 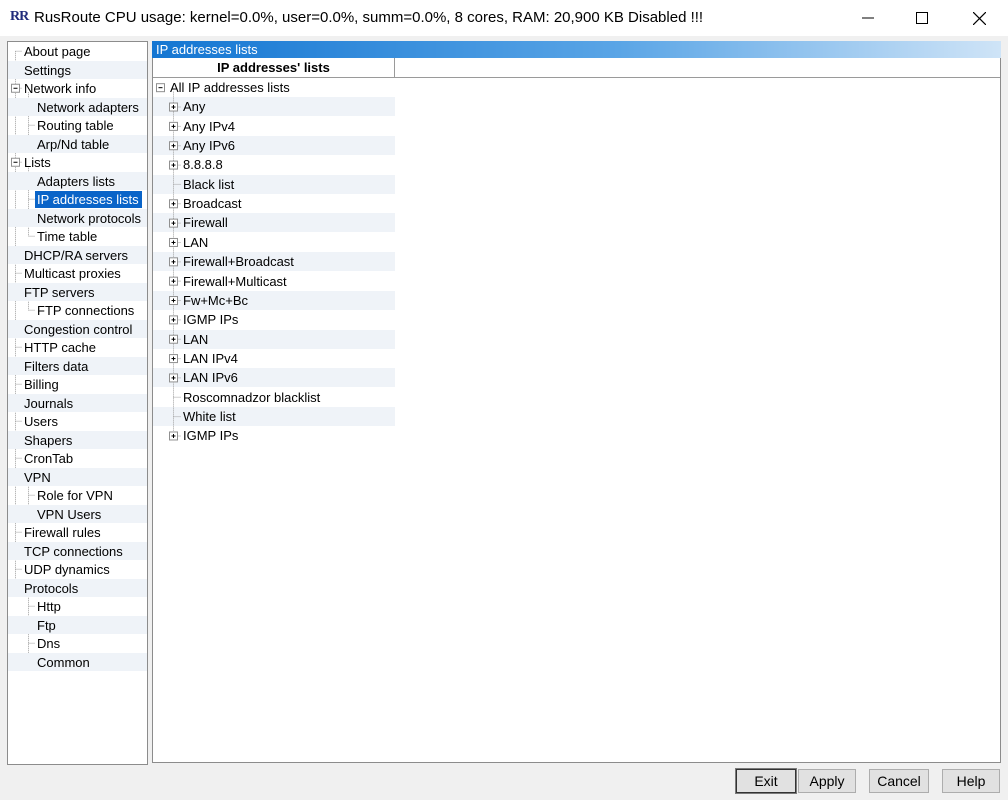 What do you see at coordinates (62, 532) in the screenshot?
I see `tree-item-label: Firewall rules` at bounding box center [62, 532].